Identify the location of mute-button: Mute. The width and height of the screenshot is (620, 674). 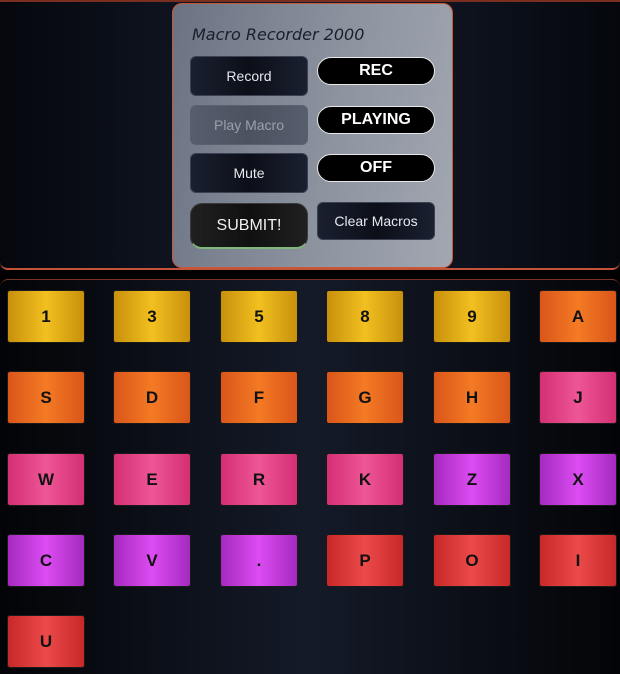
(249, 173).